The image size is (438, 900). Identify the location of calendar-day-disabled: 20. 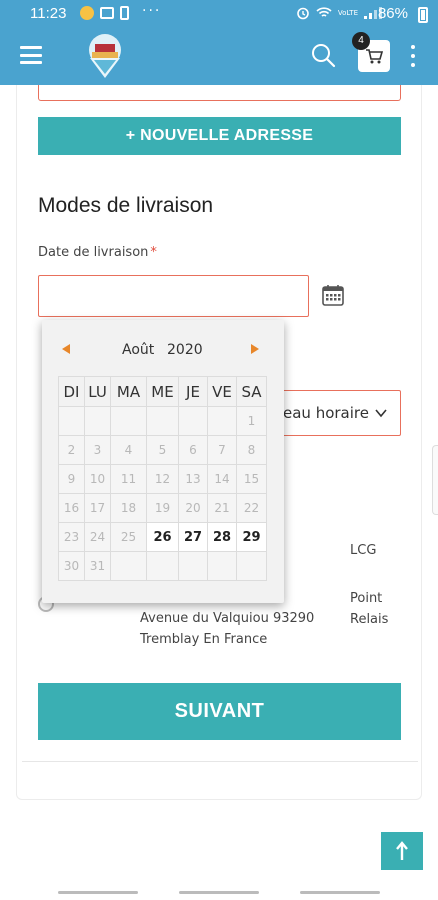
(193, 508).